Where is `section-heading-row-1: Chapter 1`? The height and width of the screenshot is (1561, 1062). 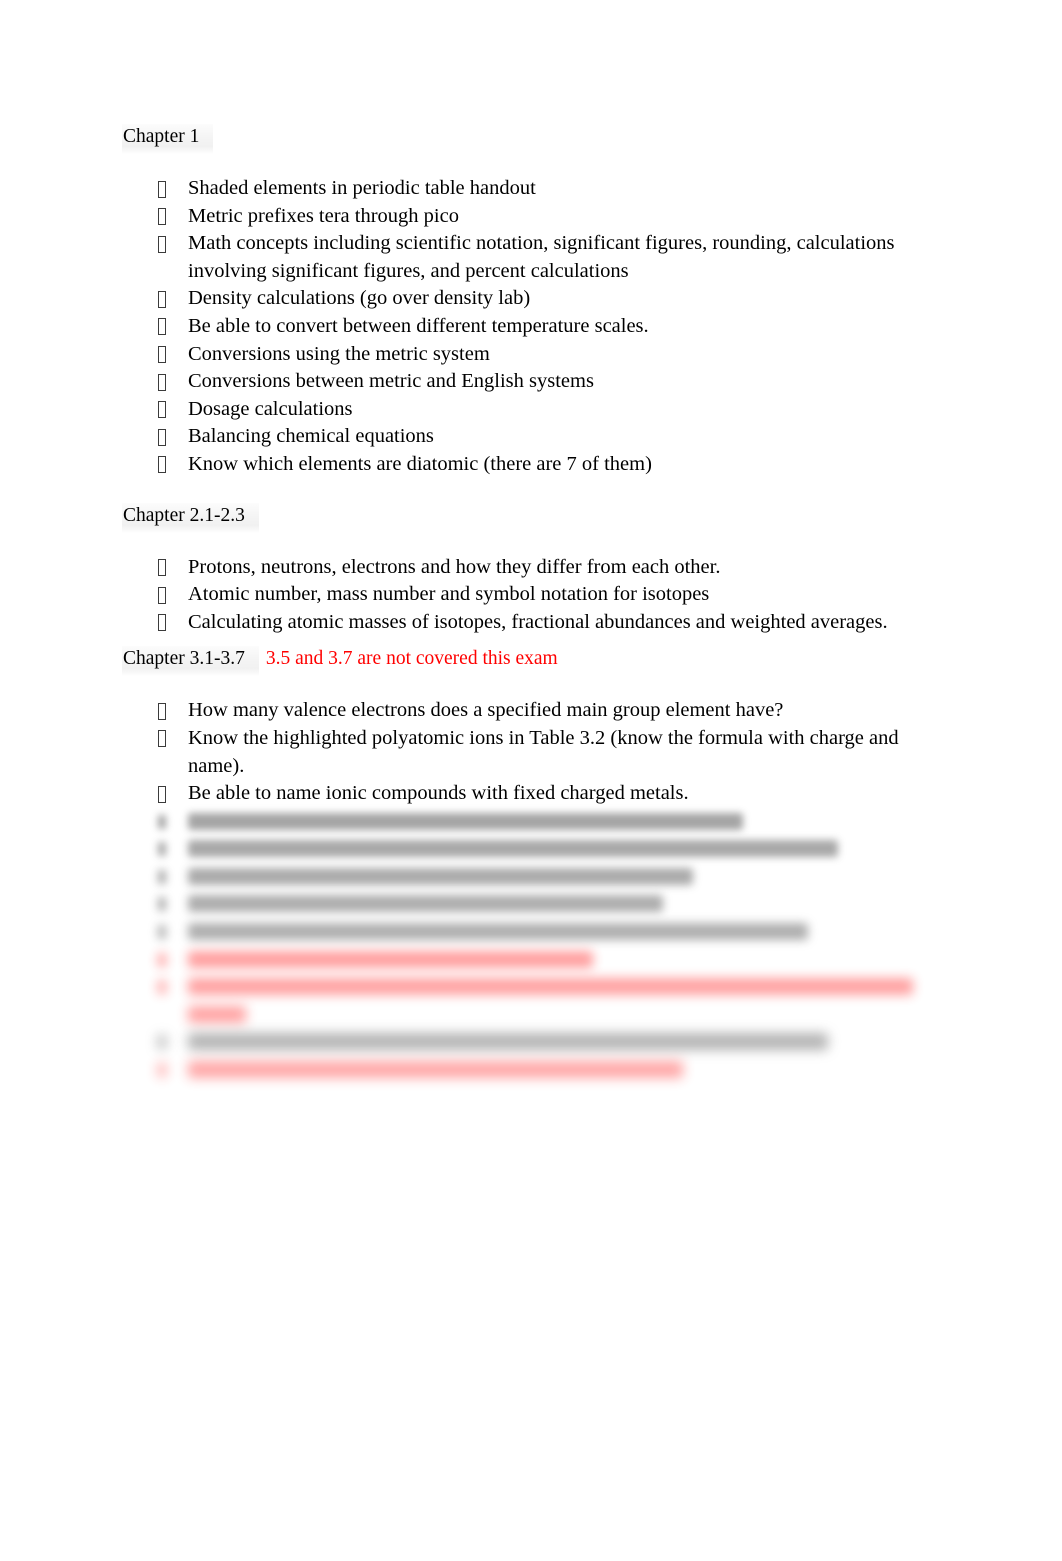 section-heading-row-1: Chapter 1 is located at coordinates (522, 139).